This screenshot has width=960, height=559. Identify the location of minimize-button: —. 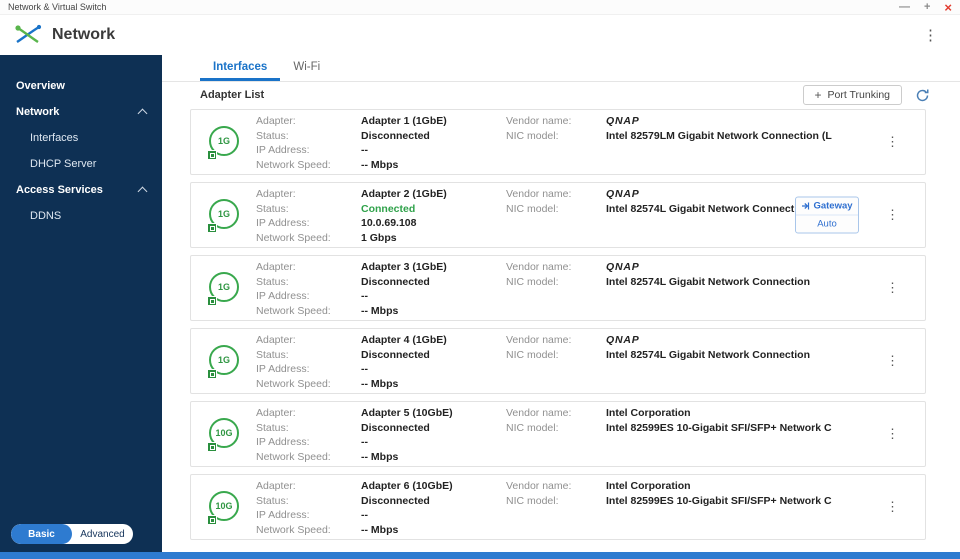
(904, 7).